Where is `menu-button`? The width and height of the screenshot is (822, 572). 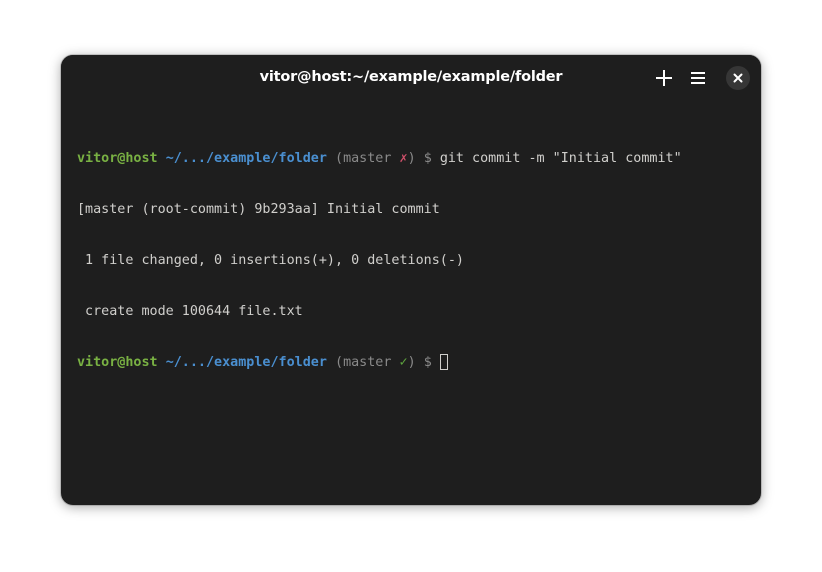 menu-button is located at coordinates (698, 78).